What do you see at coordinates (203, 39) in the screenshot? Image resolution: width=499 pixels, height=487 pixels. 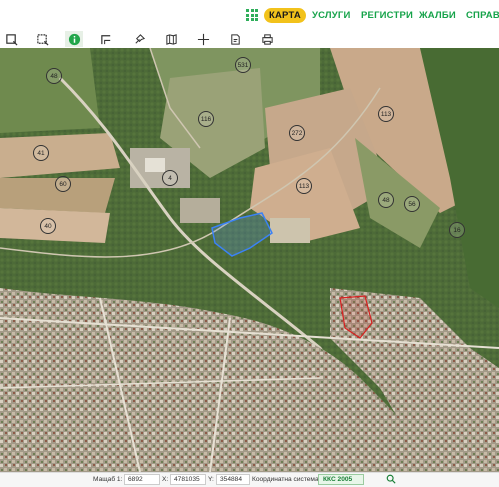 I see `crosshair-icon` at bounding box center [203, 39].